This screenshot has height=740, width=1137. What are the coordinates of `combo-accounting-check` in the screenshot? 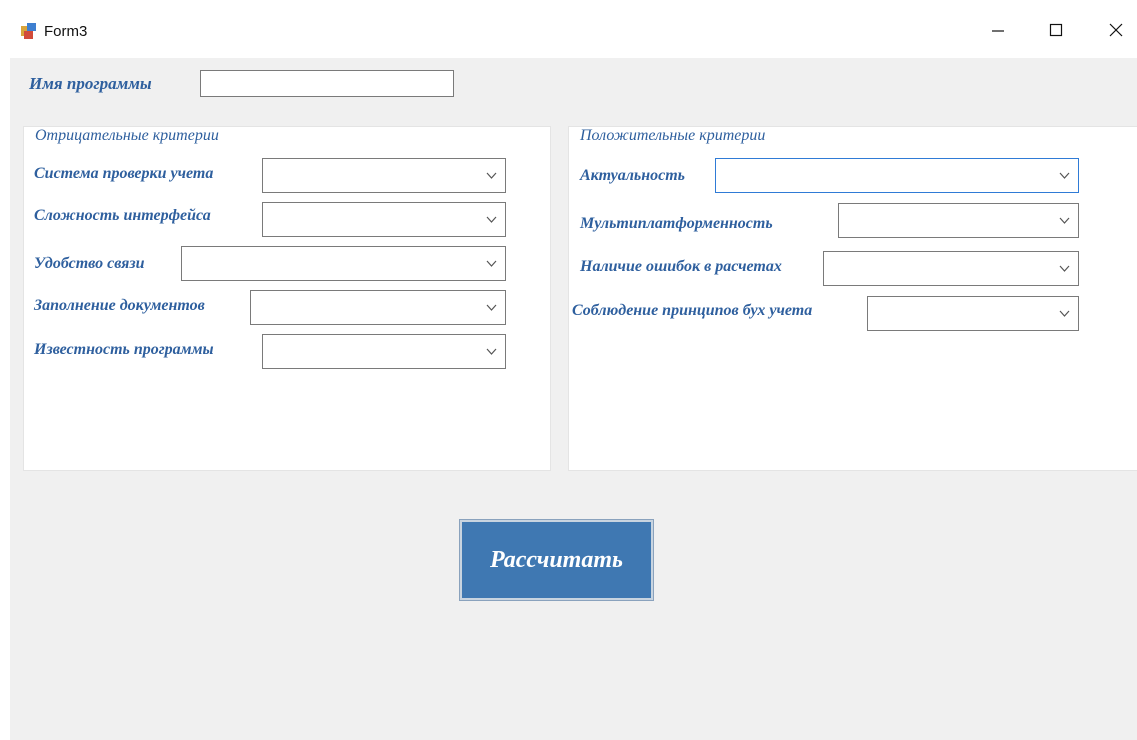 It's located at (384, 175).